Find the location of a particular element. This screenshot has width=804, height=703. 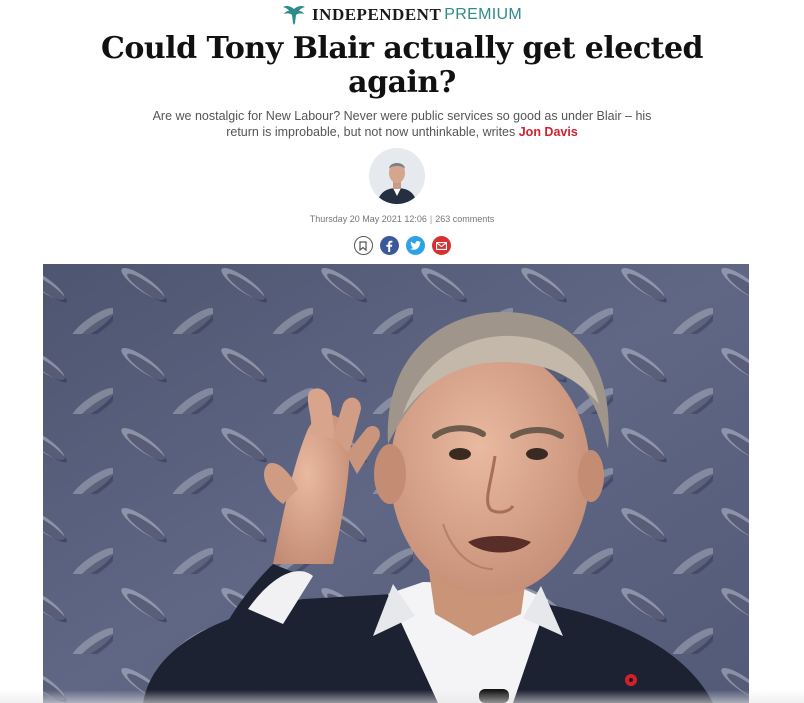

article-meta: Thursday 20 May 2021 12:06 | 263 comments is located at coordinates (402, 219).